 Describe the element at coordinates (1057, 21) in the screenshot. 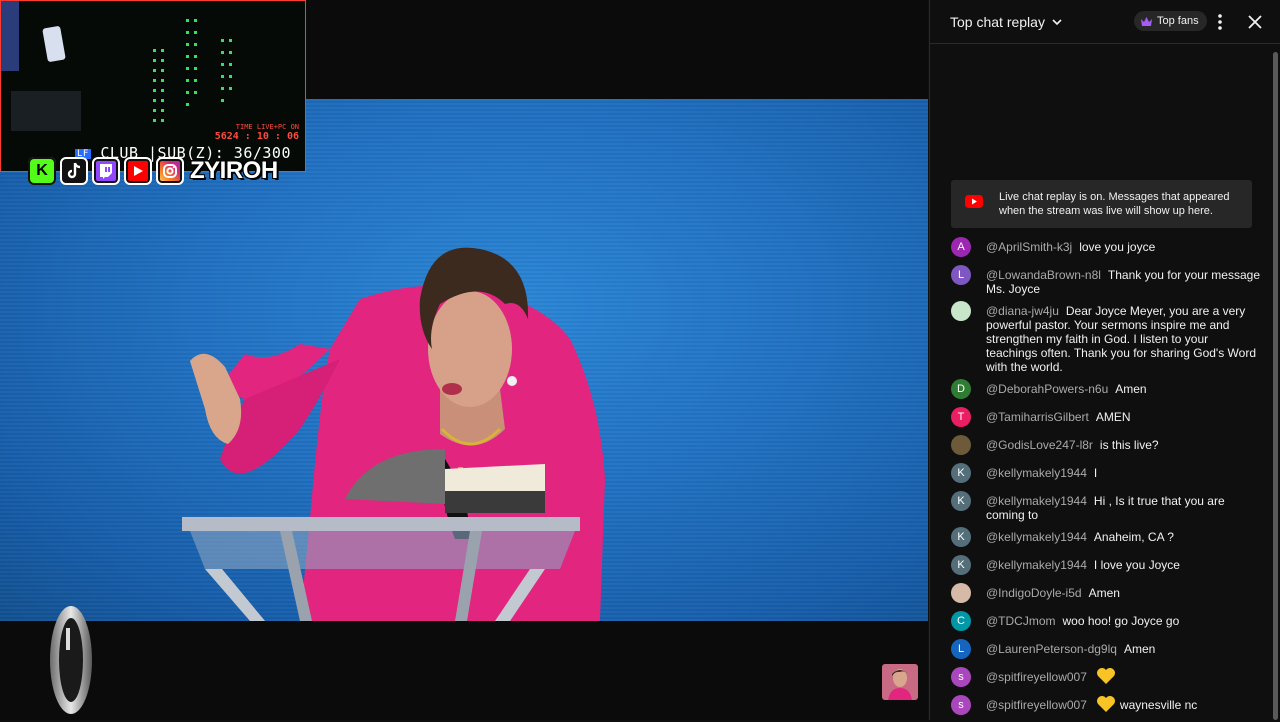

I see `chevron-down-icon` at that location.